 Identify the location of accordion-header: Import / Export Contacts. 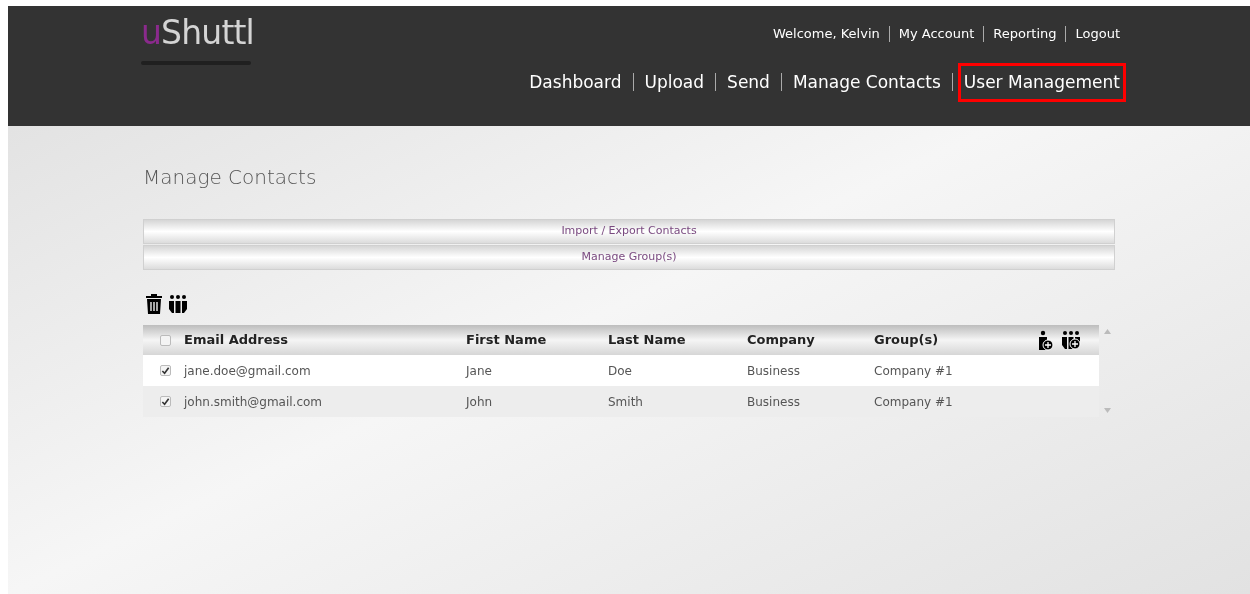
(629, 231).